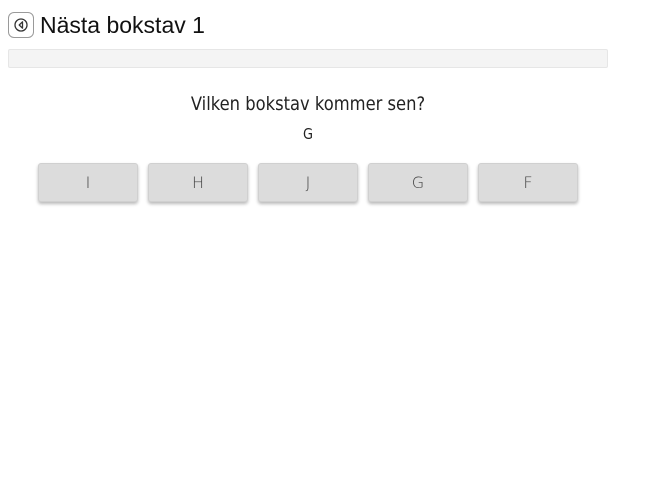 The width and height of the screenshot is (650, 500). I want to click on answer-option-button: F, so click(528, 182).